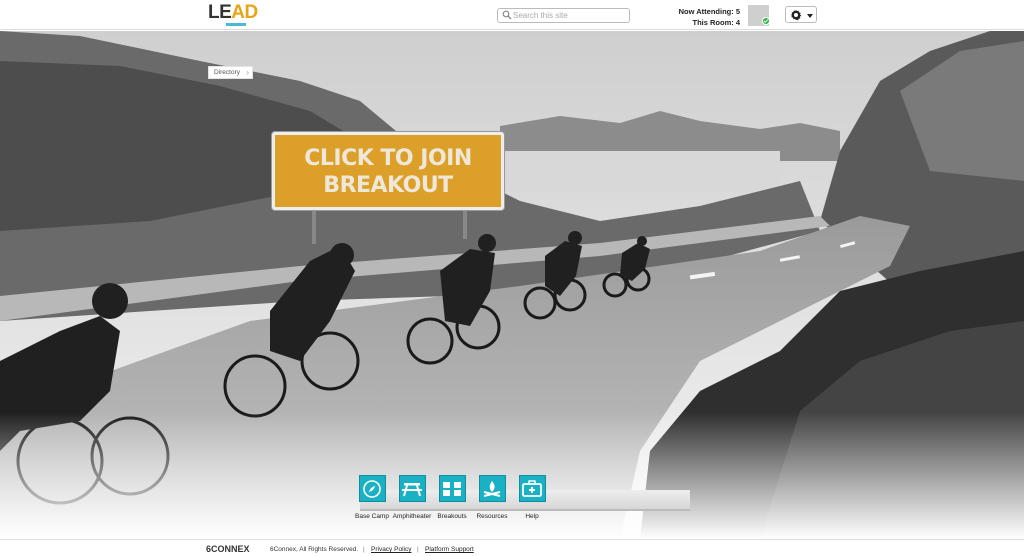 This screenshot has width=1024, height=556. Describe the element at coordinates (372, 516) in the screenshot. I see `nav-label-base-camp: Base Camp` at that location.